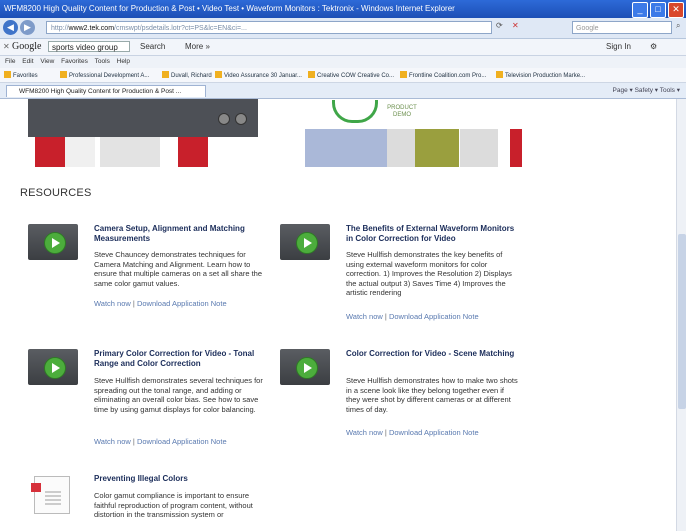 The width and height of the screenshot is (686, 531). I want to click on scrollbar-thumb, so click(682, 321).